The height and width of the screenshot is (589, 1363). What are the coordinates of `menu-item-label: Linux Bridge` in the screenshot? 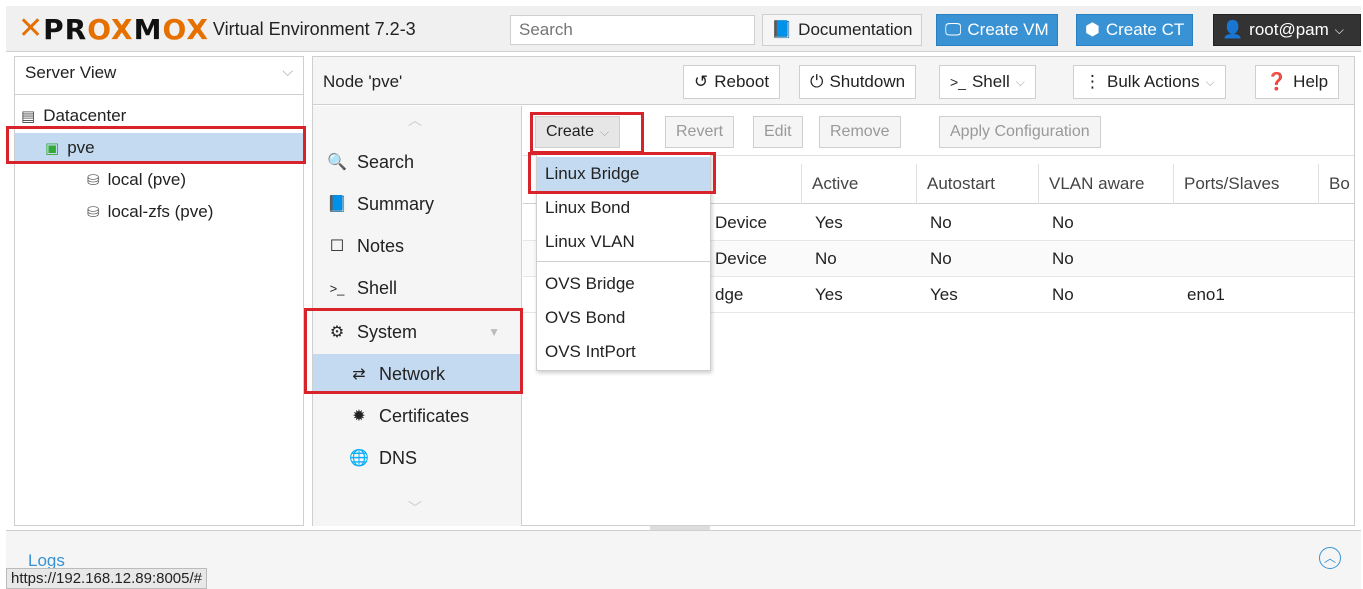 It's located at (592, 173).